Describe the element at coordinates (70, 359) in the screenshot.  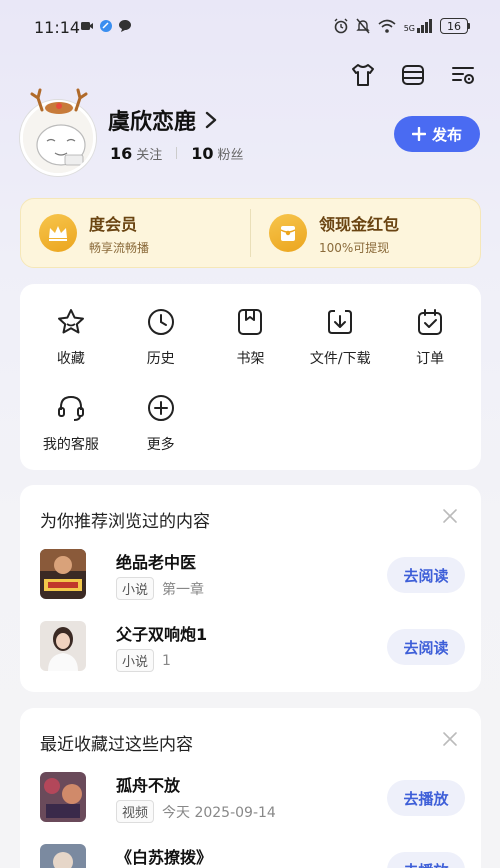
I see `grid-label-favorites: 收藏` at that location.